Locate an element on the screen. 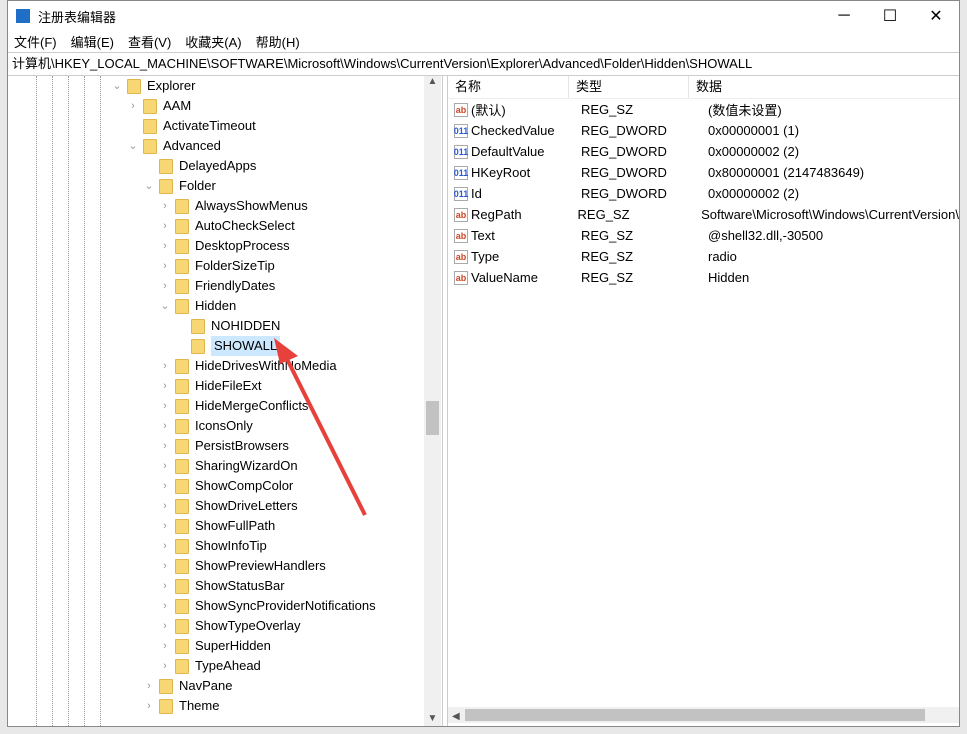 The width and height of the screenshot is (967, 734). annotation-arrow is located at coordinates (320, 427).